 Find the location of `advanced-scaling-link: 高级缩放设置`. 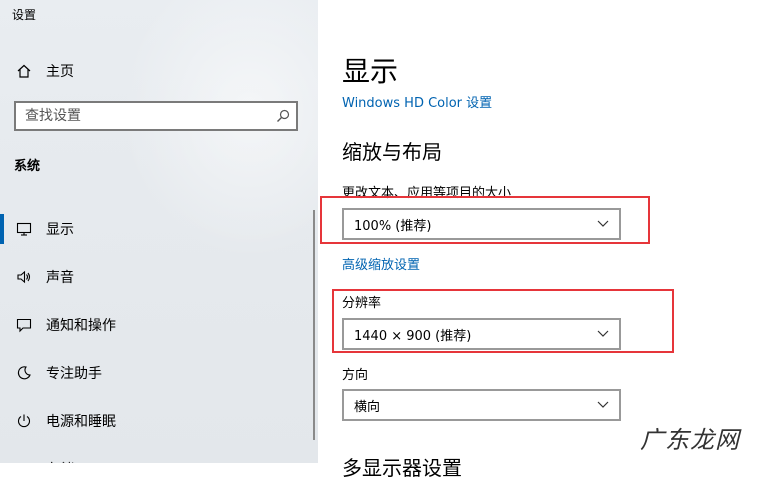

advanced-scaling-link: 高级缩放设置 is located at coordinates (381, 263).